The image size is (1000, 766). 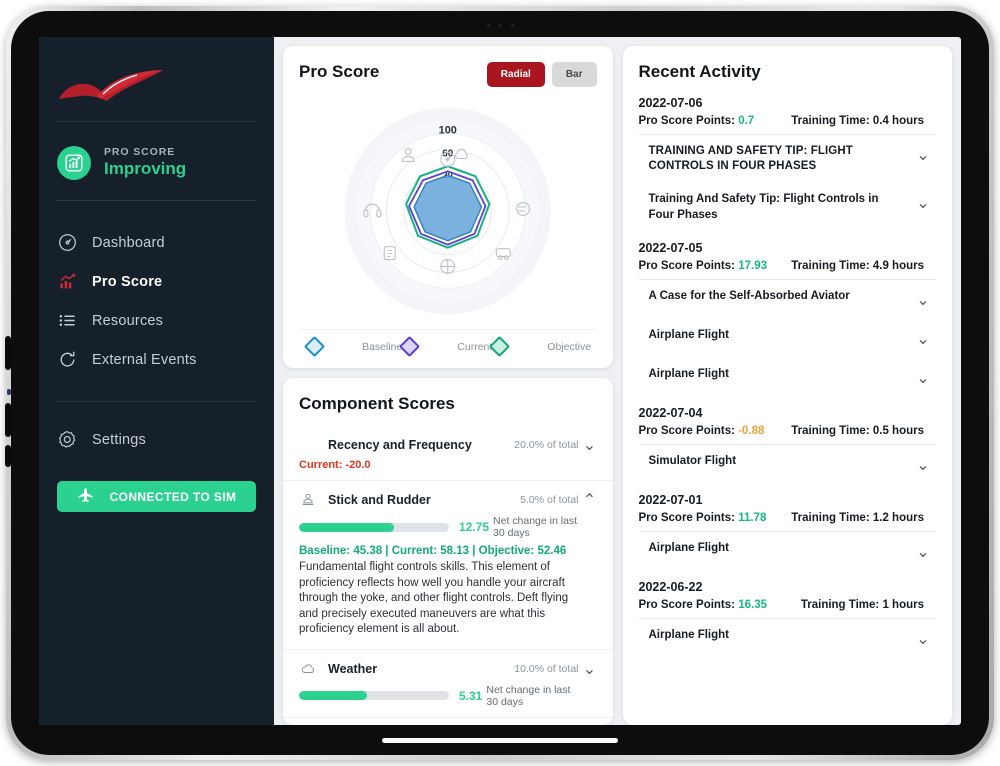 What do you see at coordinates (857, 517) in the screenshot?
I see `training-time: Training Time: 1.2 hours` at bounding box center [857, 517].